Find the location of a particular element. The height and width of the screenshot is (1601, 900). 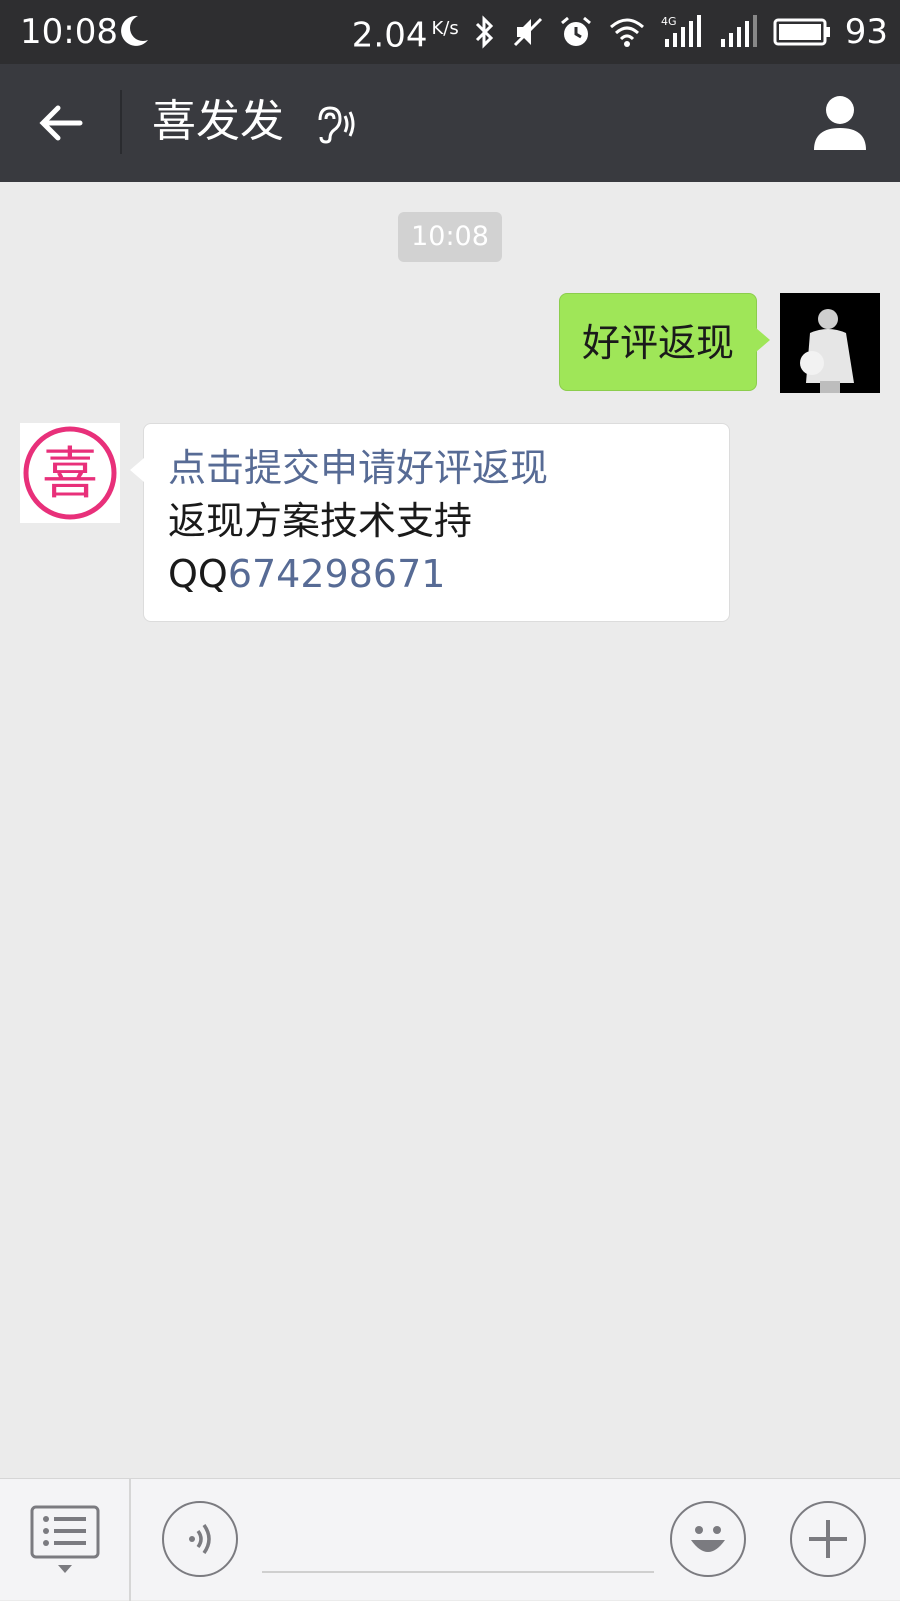

xi-logo-icon: 喜 is located at coordinates (70, 473).